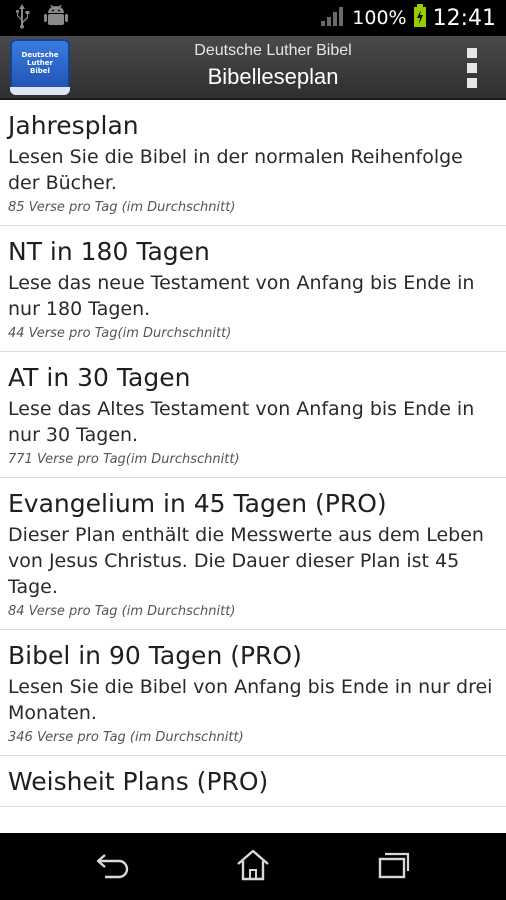 This screenshot has width=506, height=900. I want to click on plan-title: Weisheit Plans (PRO), so click(138, 781).